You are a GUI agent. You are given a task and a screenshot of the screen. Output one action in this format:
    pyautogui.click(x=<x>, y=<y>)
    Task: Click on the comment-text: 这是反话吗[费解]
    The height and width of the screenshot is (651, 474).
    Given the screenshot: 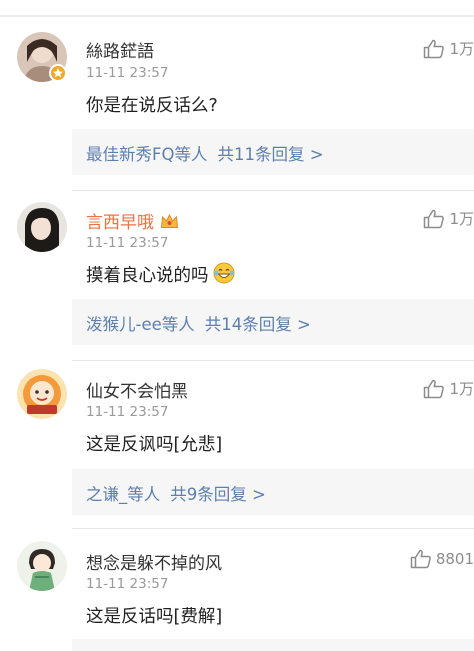 What is the action you would take?
    pyautogui.click(x=154, y=617)
    